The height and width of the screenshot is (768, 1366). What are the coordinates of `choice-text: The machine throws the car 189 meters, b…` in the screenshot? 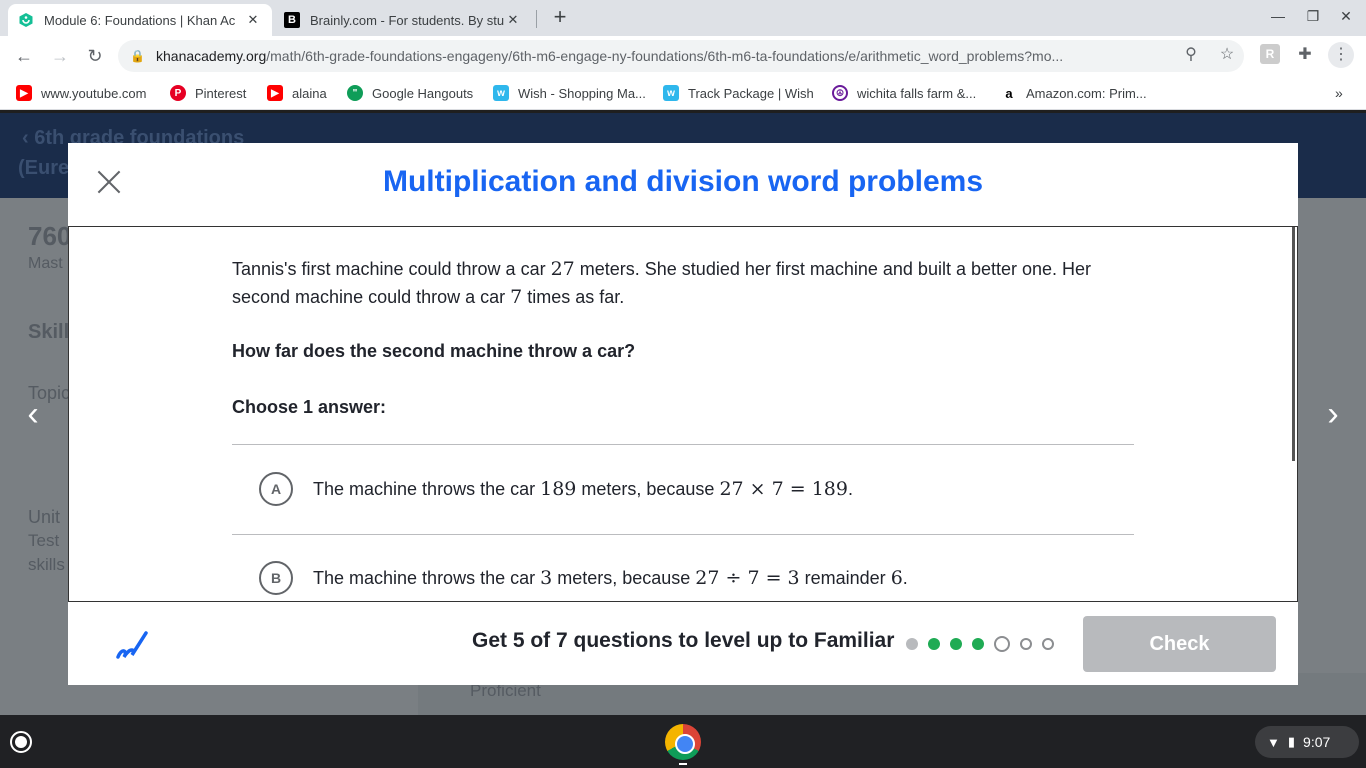 It's located at (583, 489).